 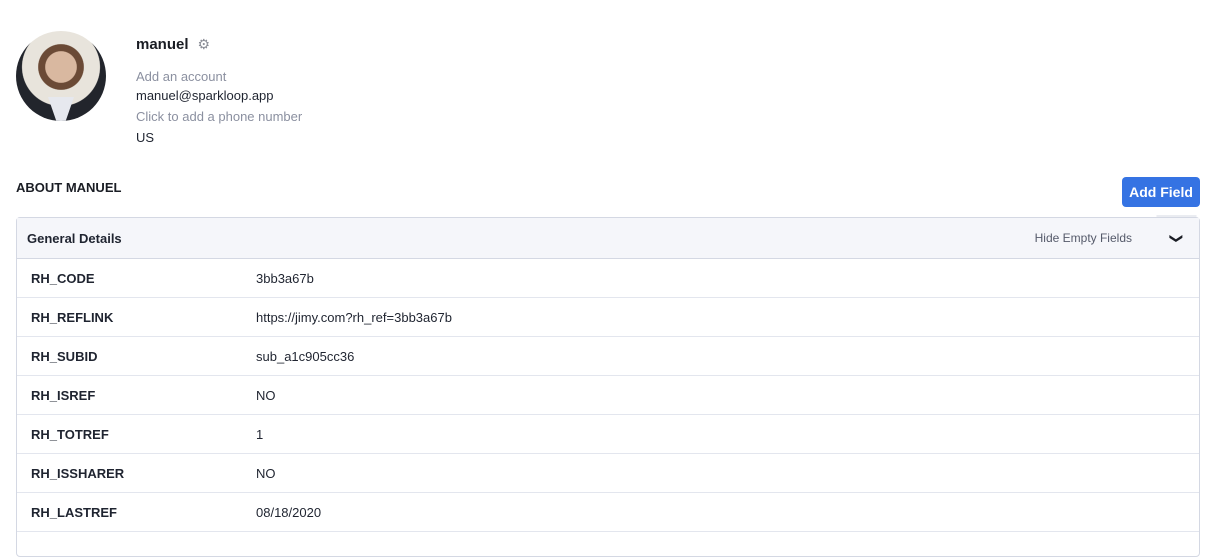 What do you see at coordinates (162, 44) in the screenshot?
I see `contact-name: manuel` at bounding box center [162, 44].